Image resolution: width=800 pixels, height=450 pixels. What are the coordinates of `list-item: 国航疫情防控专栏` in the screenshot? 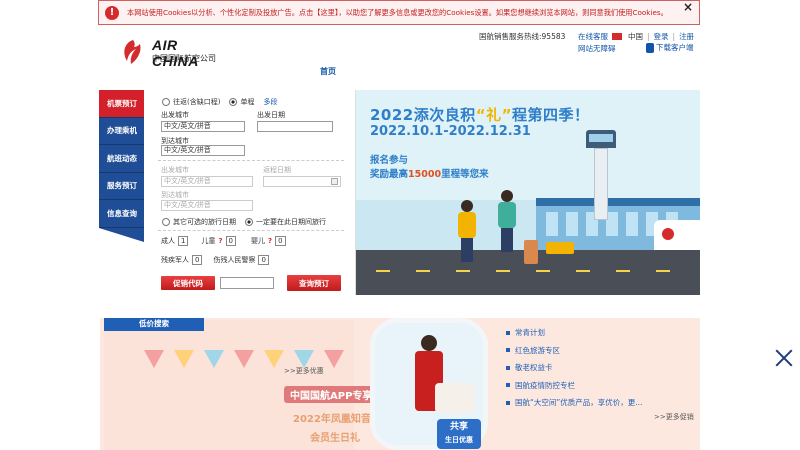 It's located at (601, 386).